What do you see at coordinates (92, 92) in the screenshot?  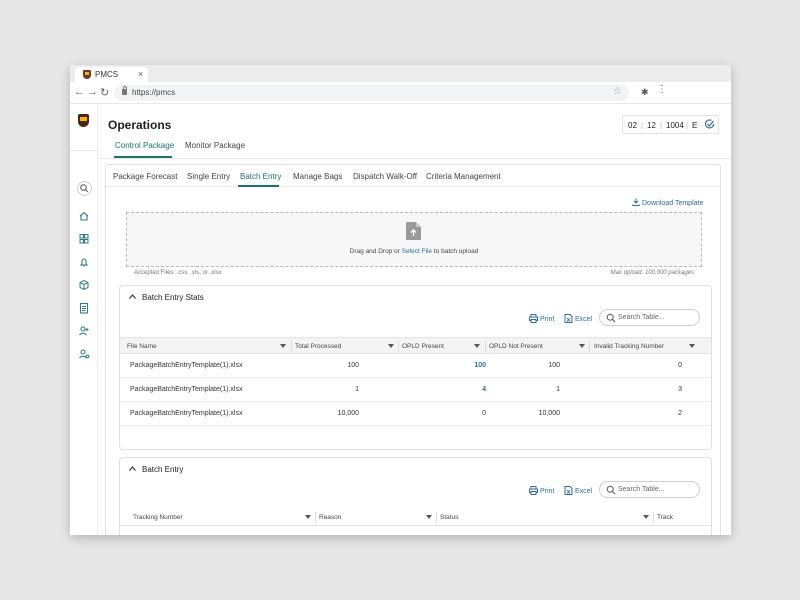 I see `arrow-right-icon: →` at bounding box center [92, 92].